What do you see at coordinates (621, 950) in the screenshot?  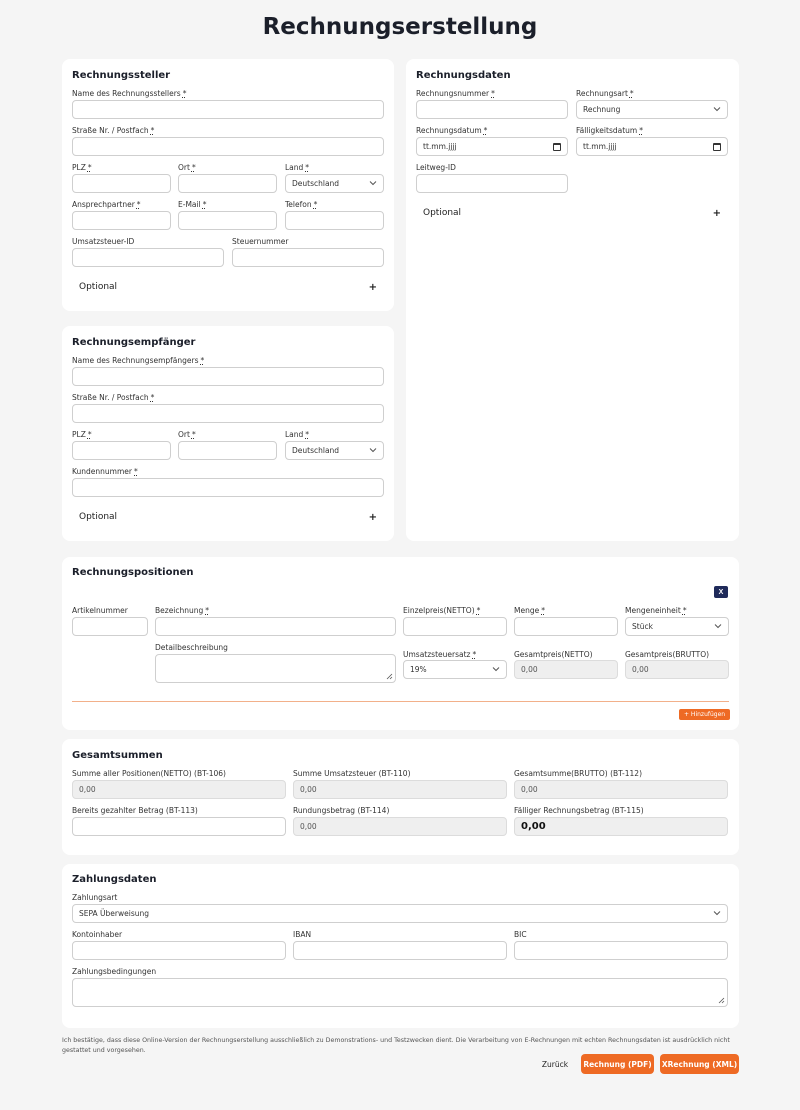 I see `bic-input` at bounding box center [621, 950].